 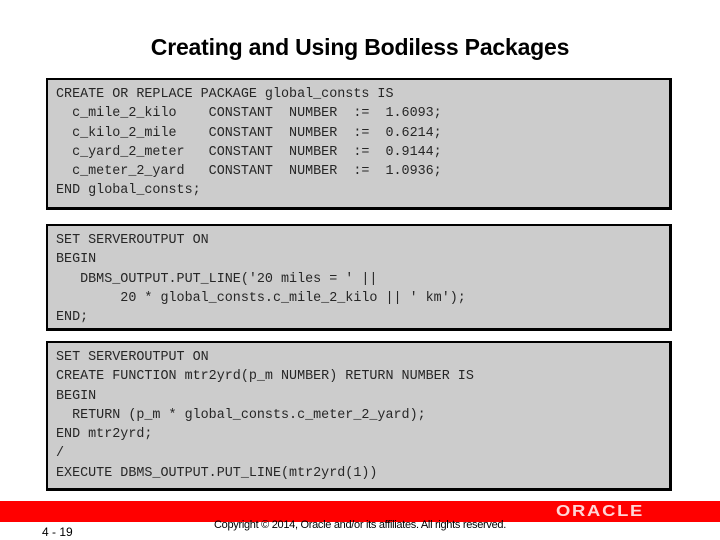 What do you see at coordinates (360, 47) in the screenshot?
I see `slide-title: Creating and Using Bodiless Packages` at bounding box center [360, 47].